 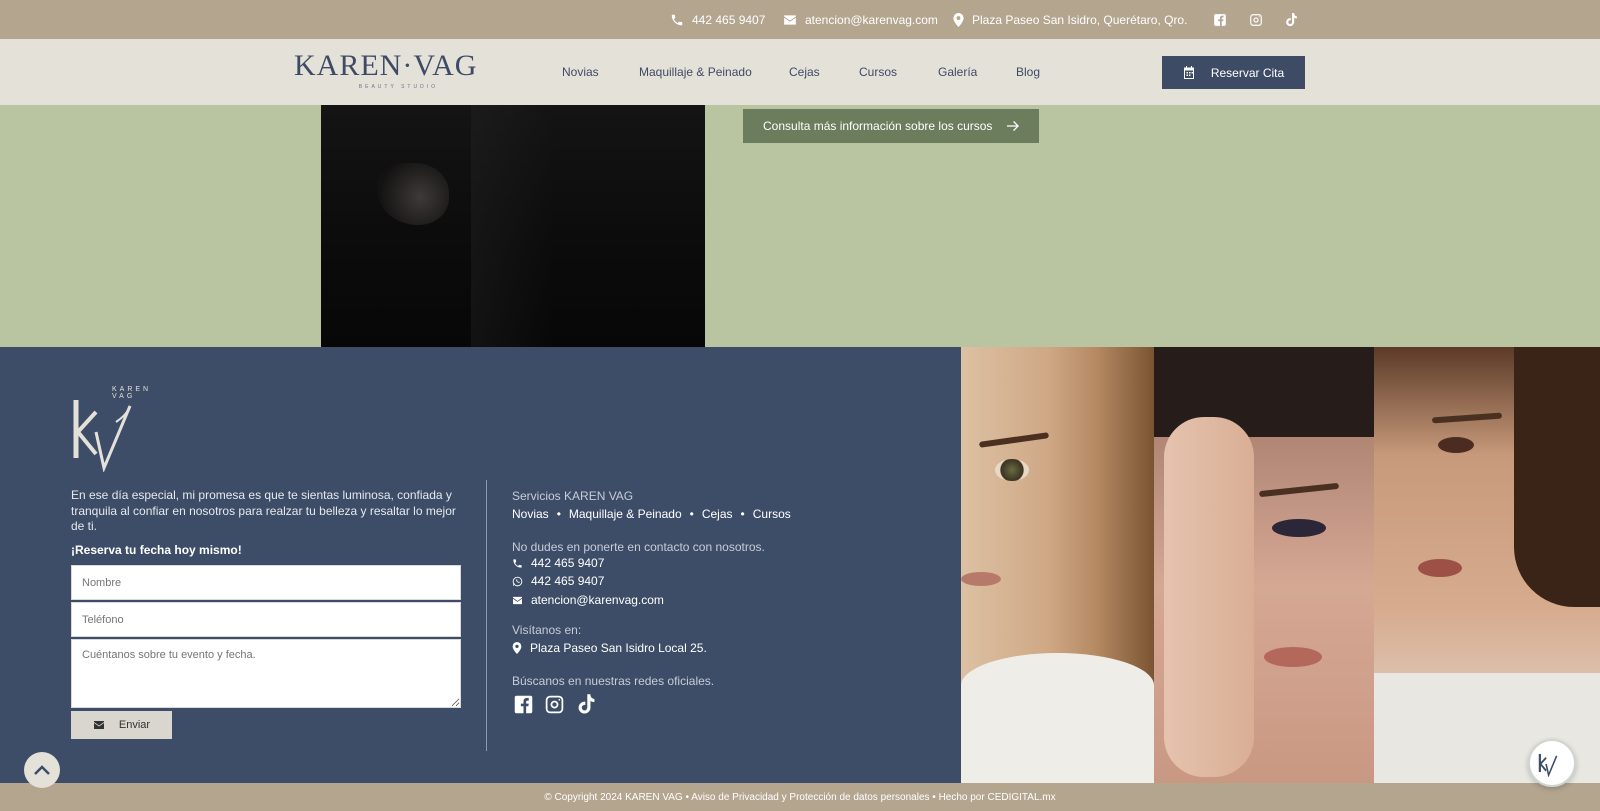 I want to click on send-button-label: Enviar, so click(x=134, y=725).